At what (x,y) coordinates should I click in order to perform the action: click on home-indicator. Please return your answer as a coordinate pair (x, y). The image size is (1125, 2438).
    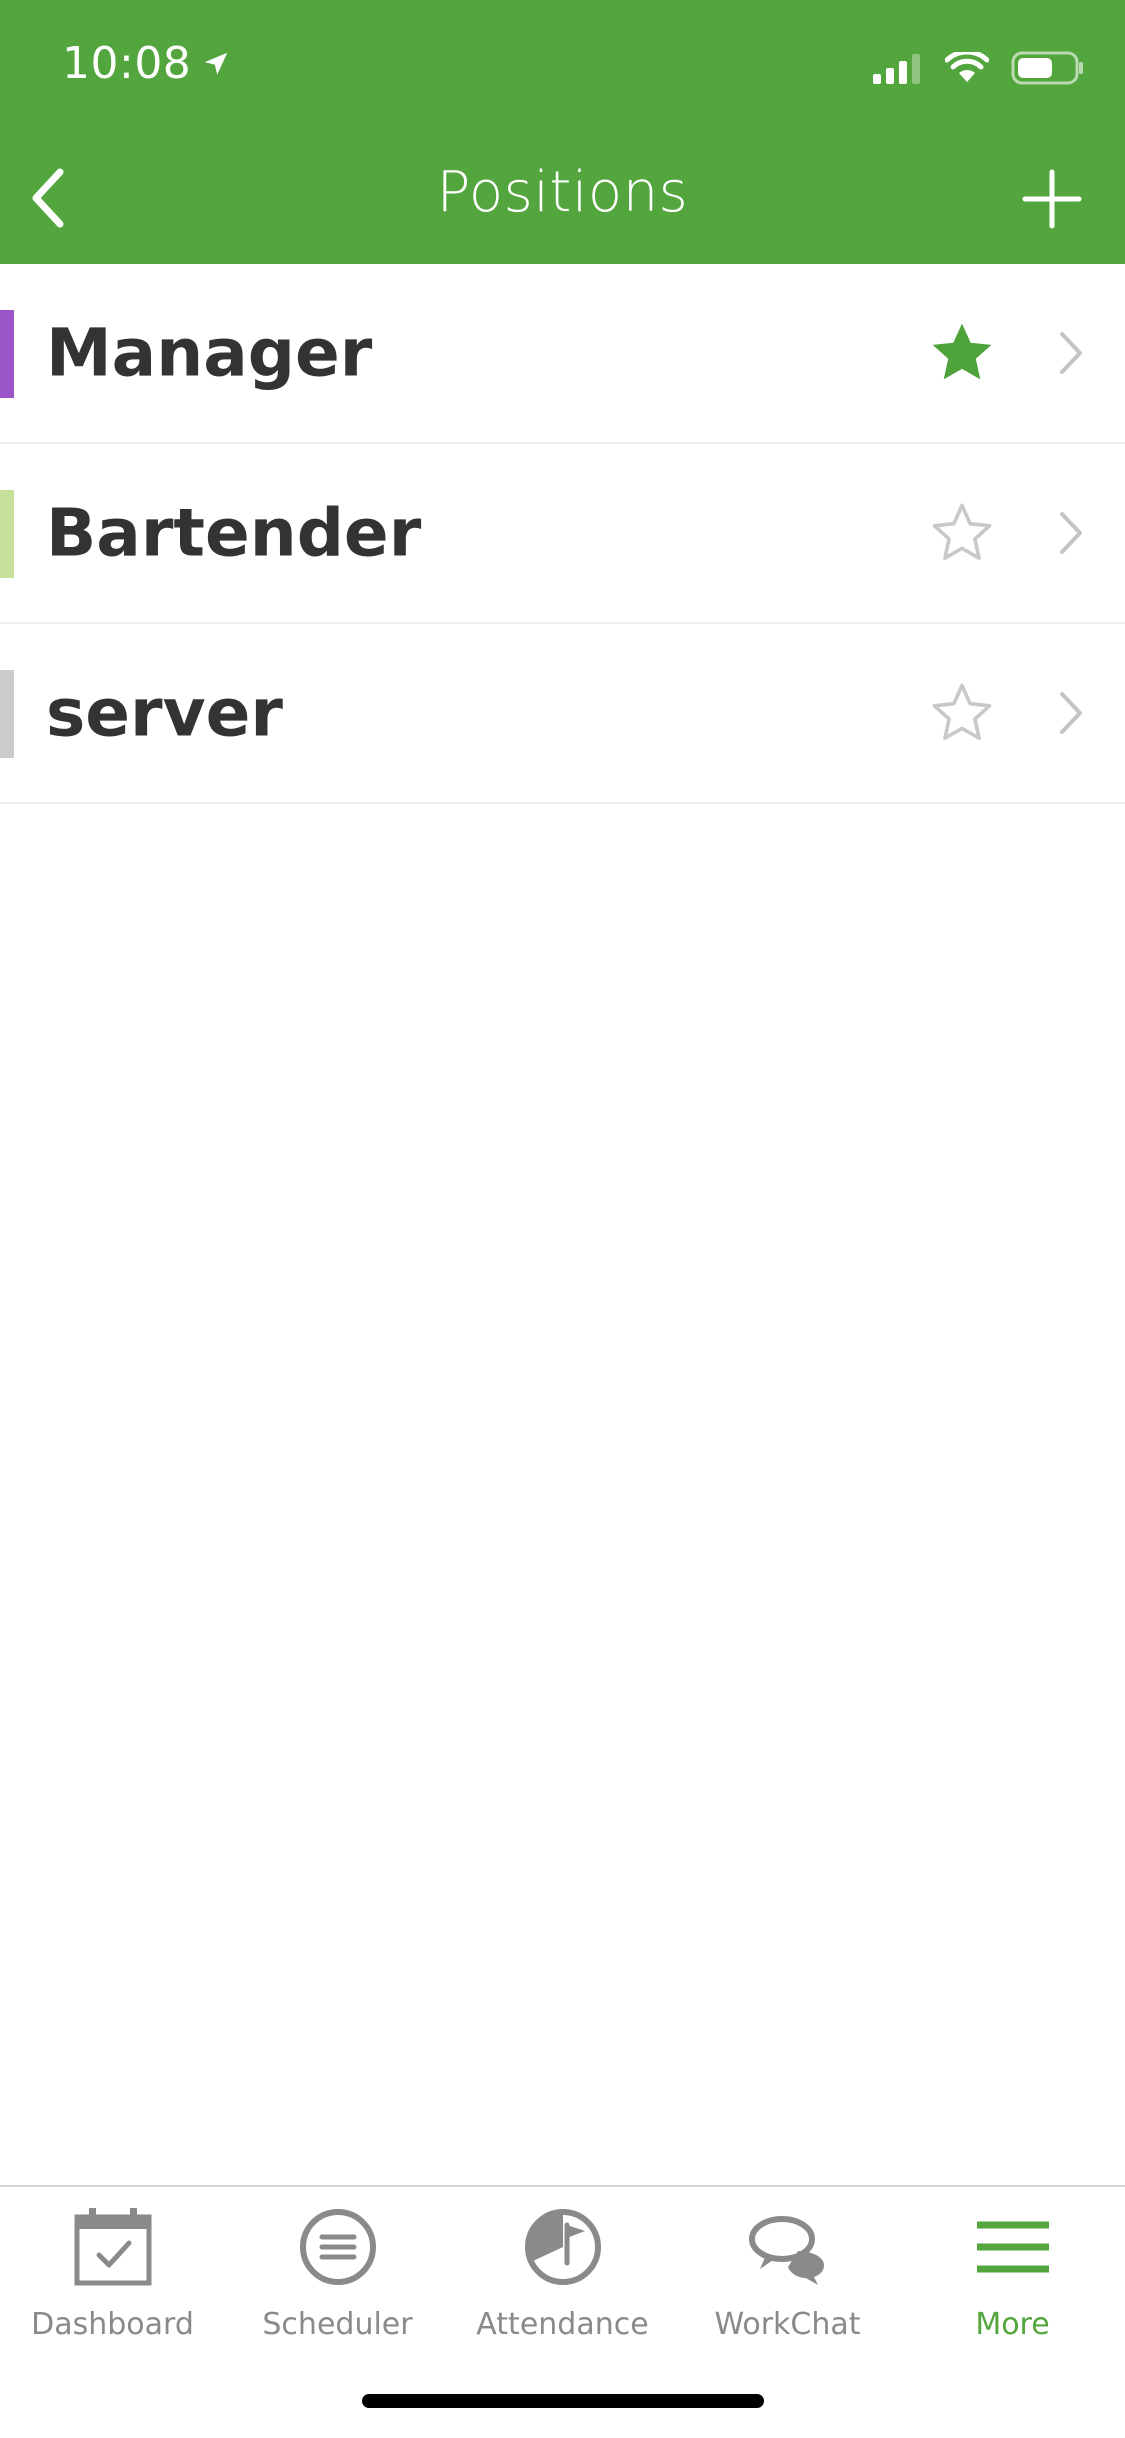
    Looking at the image, I should click on (563, 2401).